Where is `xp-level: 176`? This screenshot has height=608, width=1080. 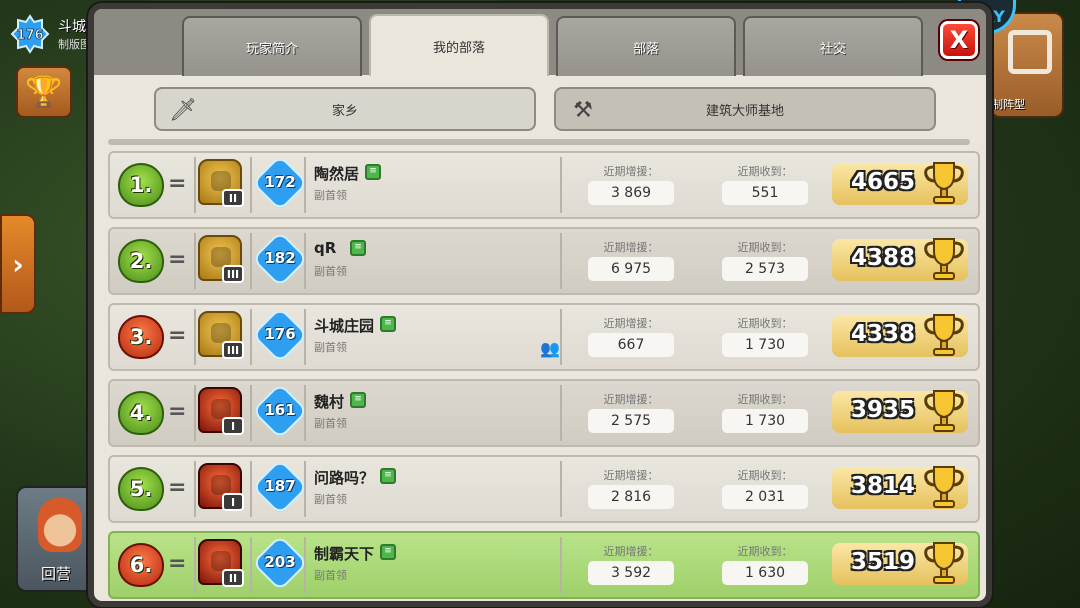 xp-level: 176 is located at coordinates (280, 334).